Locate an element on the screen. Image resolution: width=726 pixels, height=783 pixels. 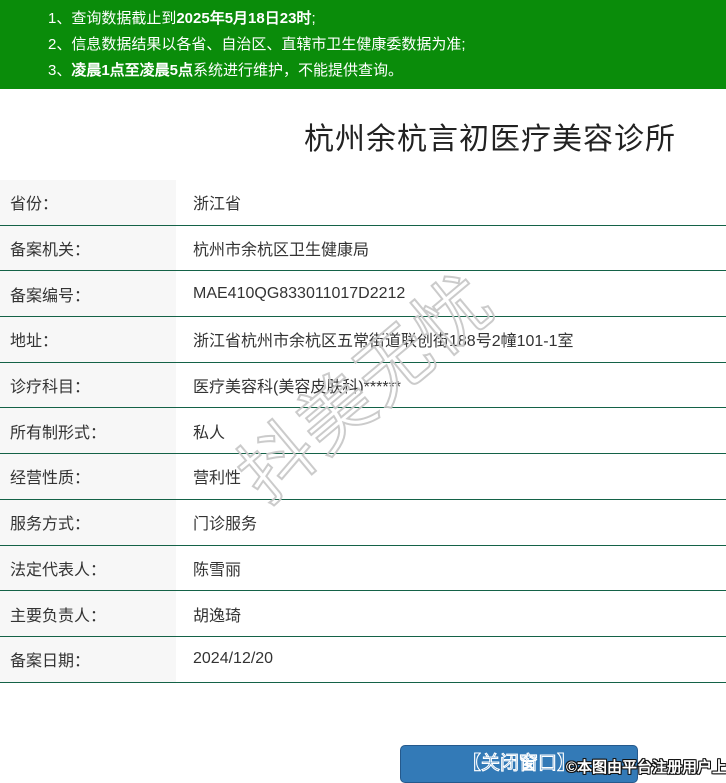
table-row: 备案编号： MAE410QG833011017D2212 is located at coordinates (363, 294).